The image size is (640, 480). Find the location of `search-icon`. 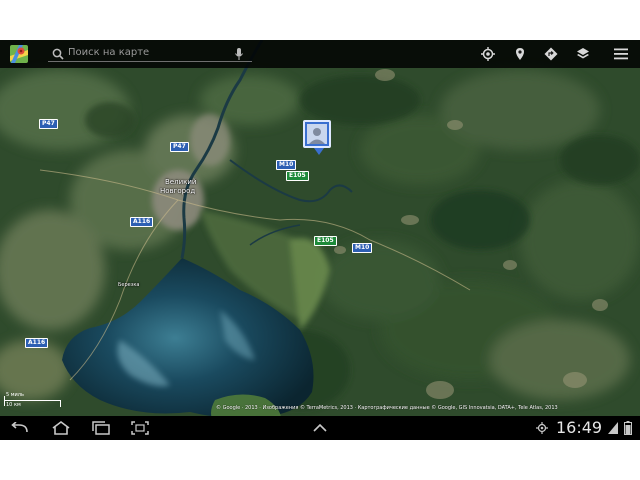

search-icon is located at coordinates (58, 54).